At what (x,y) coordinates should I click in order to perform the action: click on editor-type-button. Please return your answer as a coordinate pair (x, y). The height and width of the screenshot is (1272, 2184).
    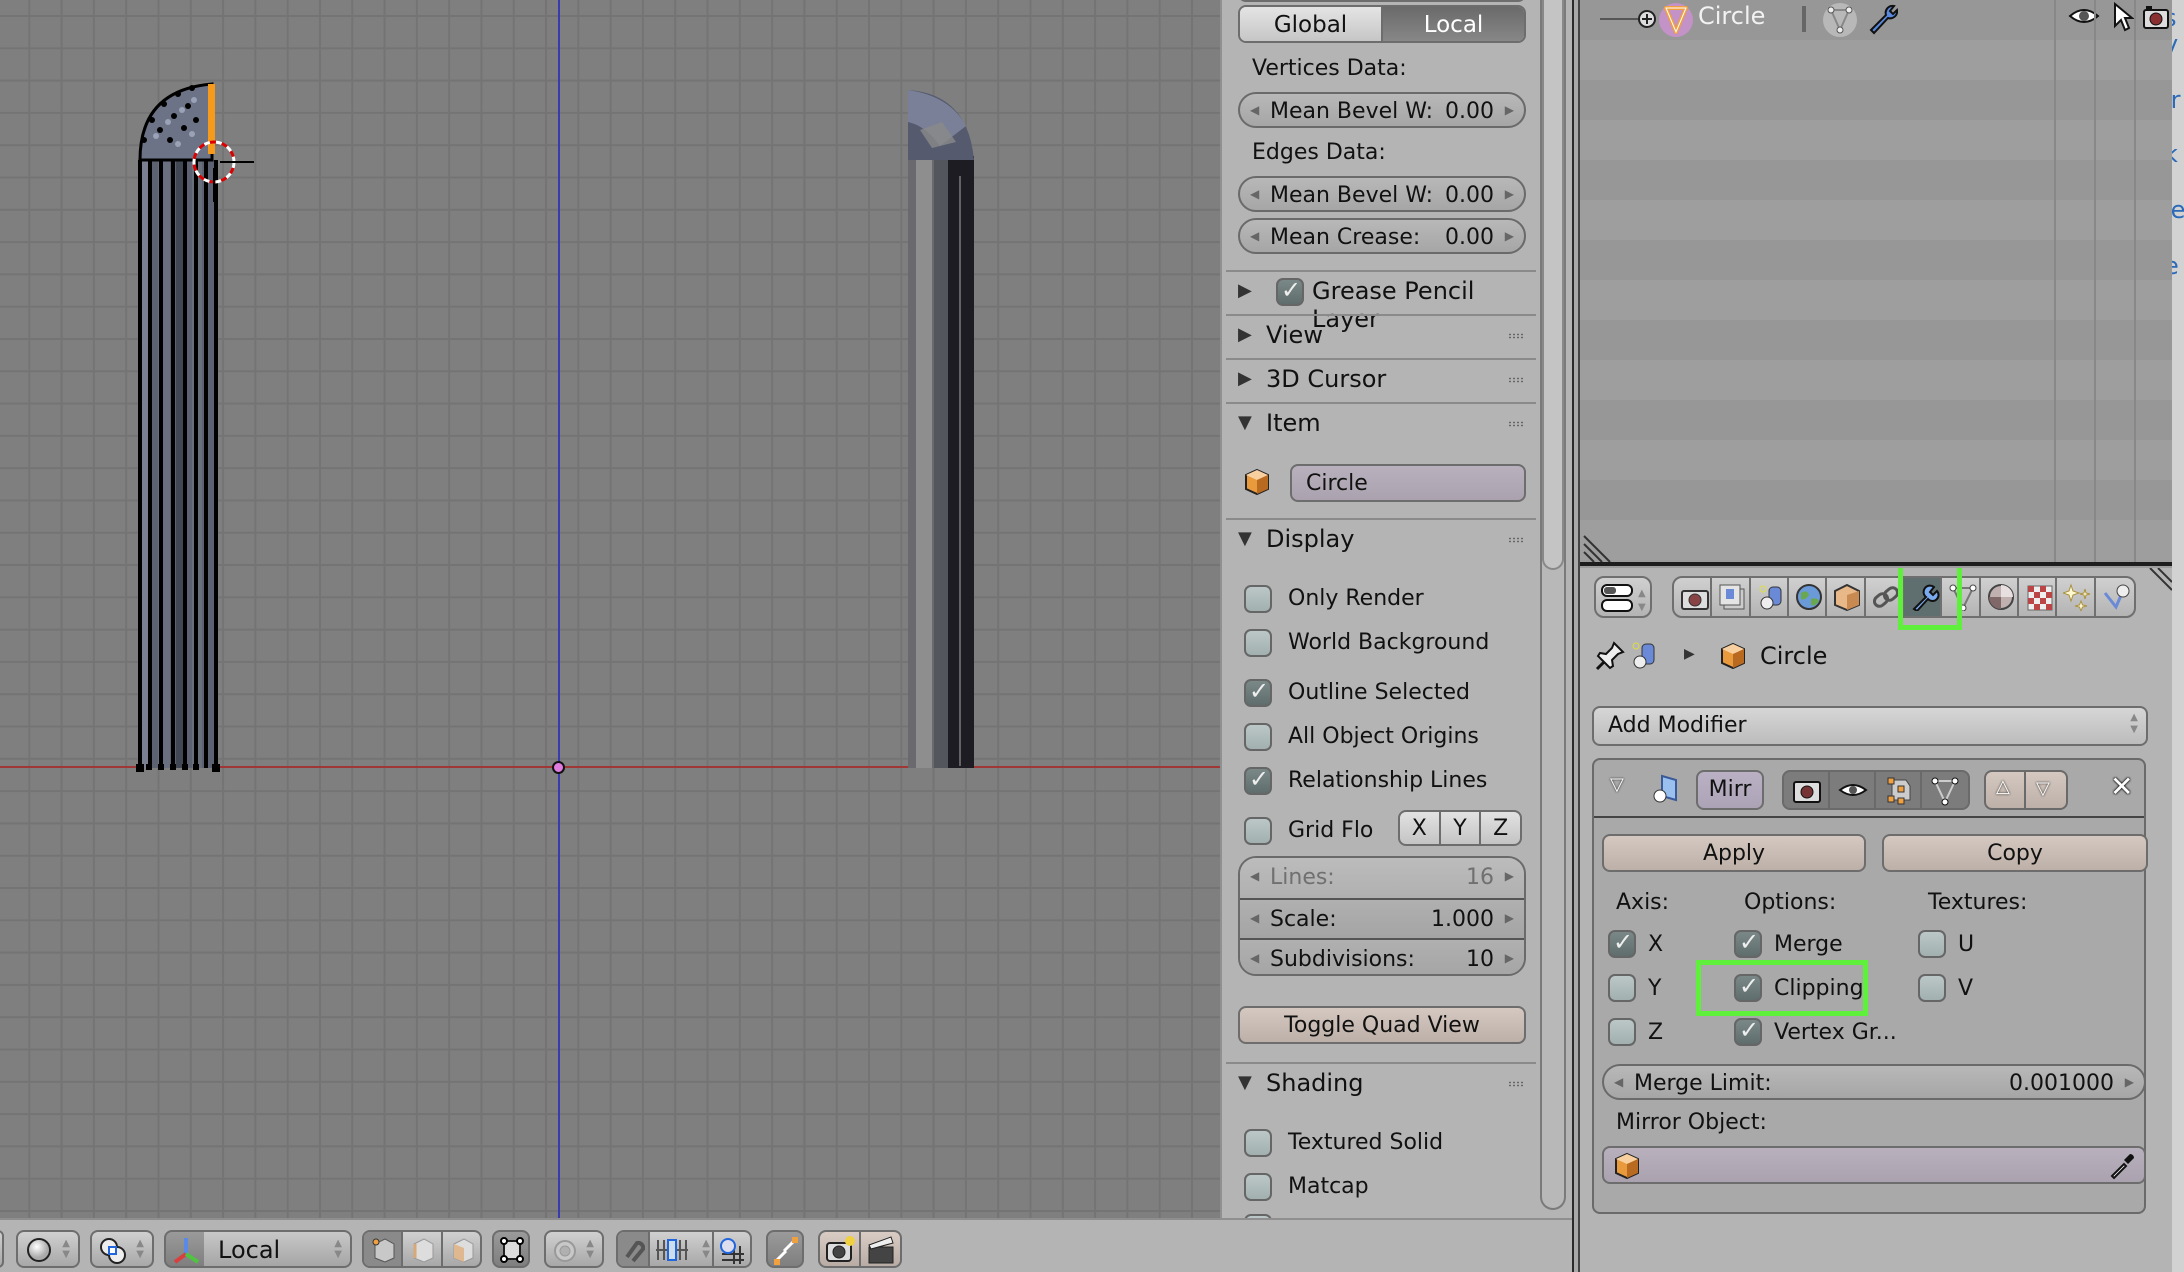
    Looking at the image, I should click on (2, 1249).